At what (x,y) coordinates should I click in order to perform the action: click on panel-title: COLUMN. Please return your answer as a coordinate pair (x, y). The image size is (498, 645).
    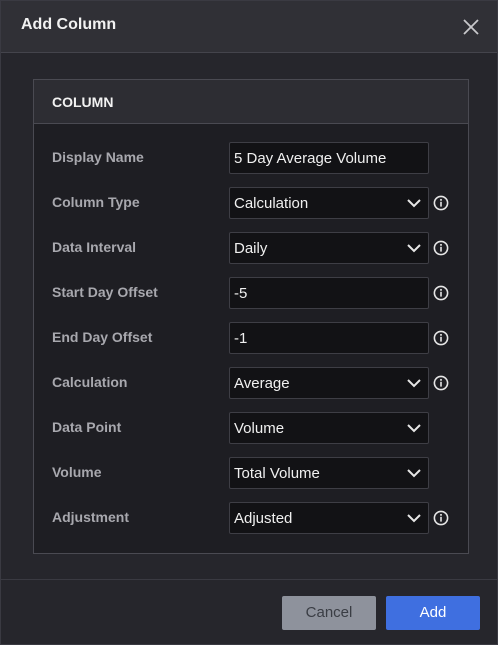
    Looking at the image, I should click on (83, 102).